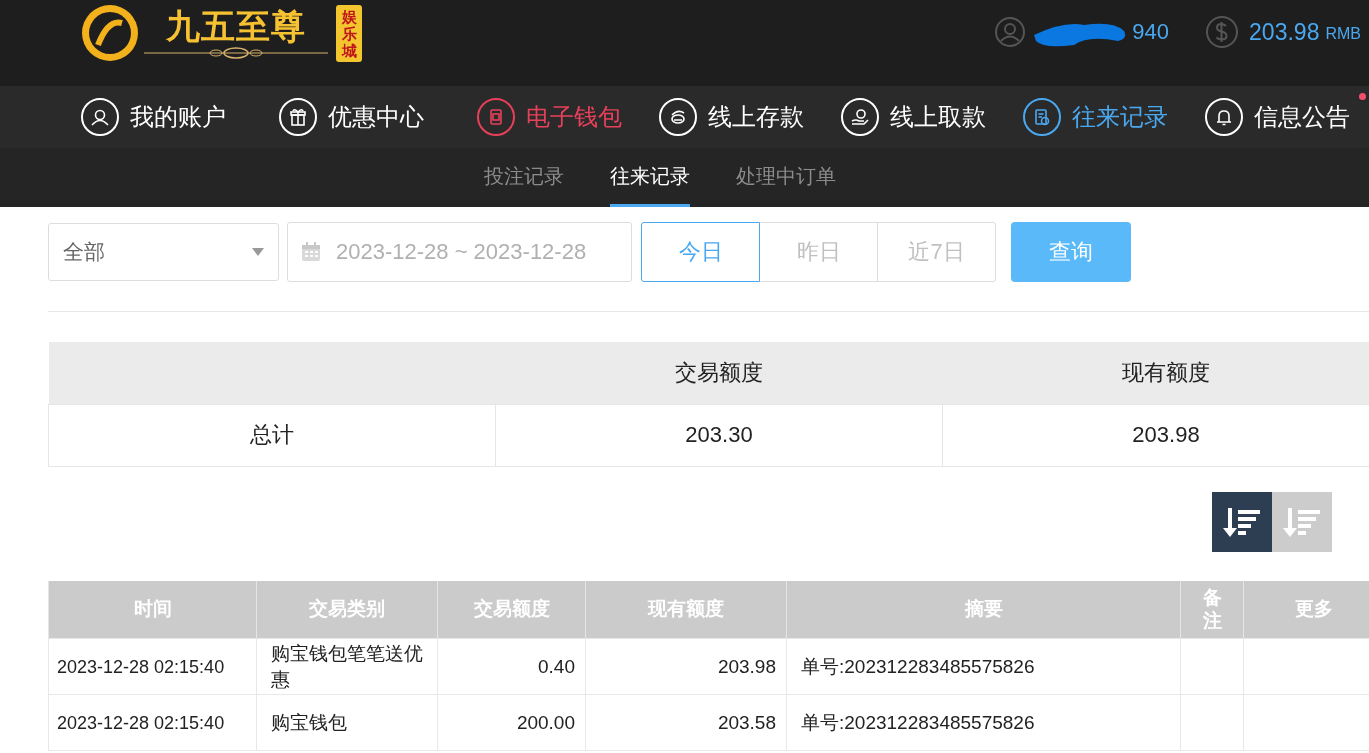  Describe the element at coordinates (1284, 32) in the screenshot. I see `balance-amount: 203.98` at that location.